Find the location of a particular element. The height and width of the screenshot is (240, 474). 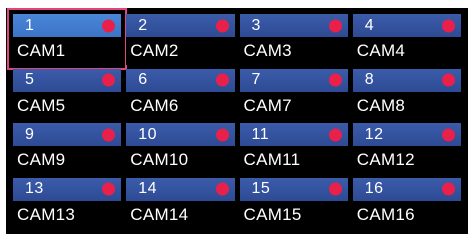

camera-name: CAM1 is located at coordinates (67, 51).